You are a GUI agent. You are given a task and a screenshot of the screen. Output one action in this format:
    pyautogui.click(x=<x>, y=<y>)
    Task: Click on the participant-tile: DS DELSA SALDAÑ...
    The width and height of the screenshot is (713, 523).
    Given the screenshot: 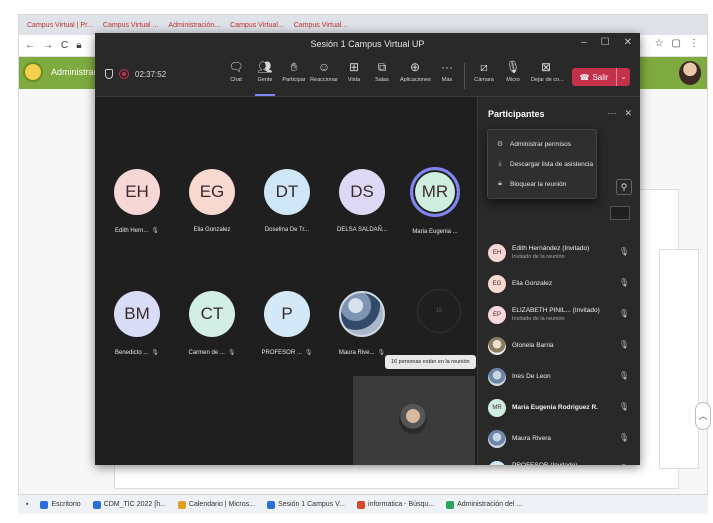 What is the action you would take?
    pyautogui.click(x=362, y=201)
    